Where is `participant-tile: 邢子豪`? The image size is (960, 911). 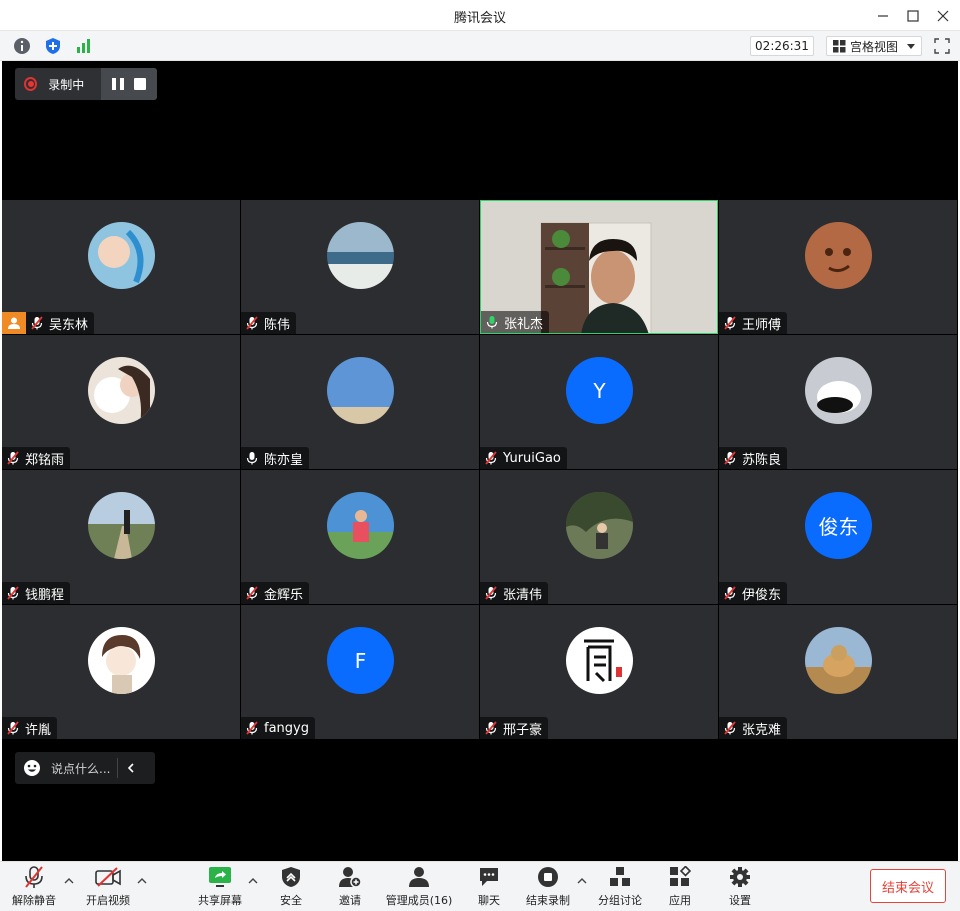 participant-tile: 邢子豪 is located at coordinates (599, 672).